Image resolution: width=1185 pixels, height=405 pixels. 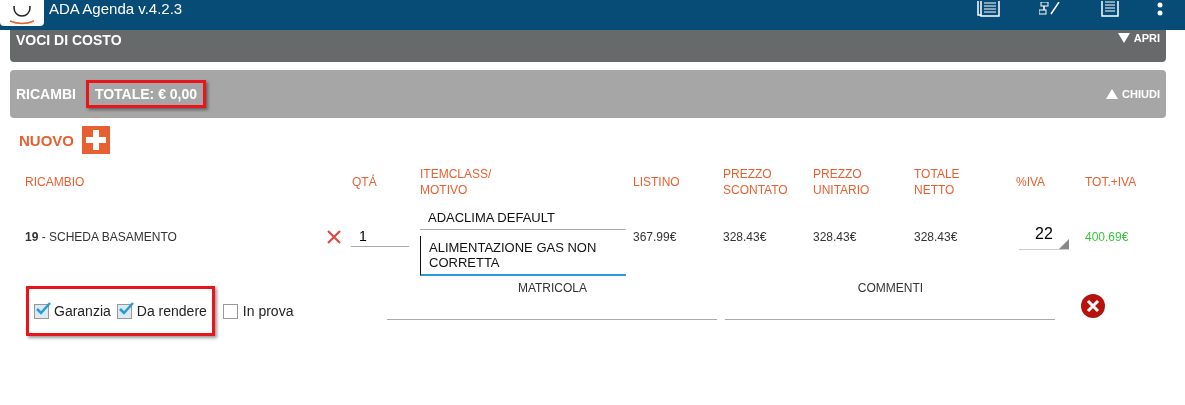 I want to click on column-header: ITEMCLASS/ MOTIVO, so click(x=456, y=182).